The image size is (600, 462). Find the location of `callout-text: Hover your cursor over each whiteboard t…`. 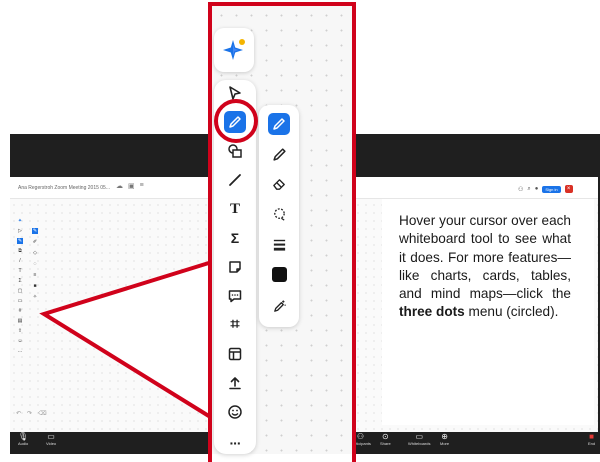

callout-text: Hover your cursor over each whiteboard t… is located at coordinates (485, 267).